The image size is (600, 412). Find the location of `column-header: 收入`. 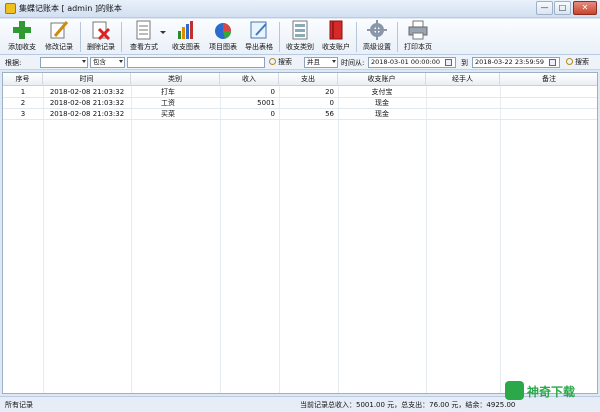

column-header: 收入 is located at coordinates (249, 79).